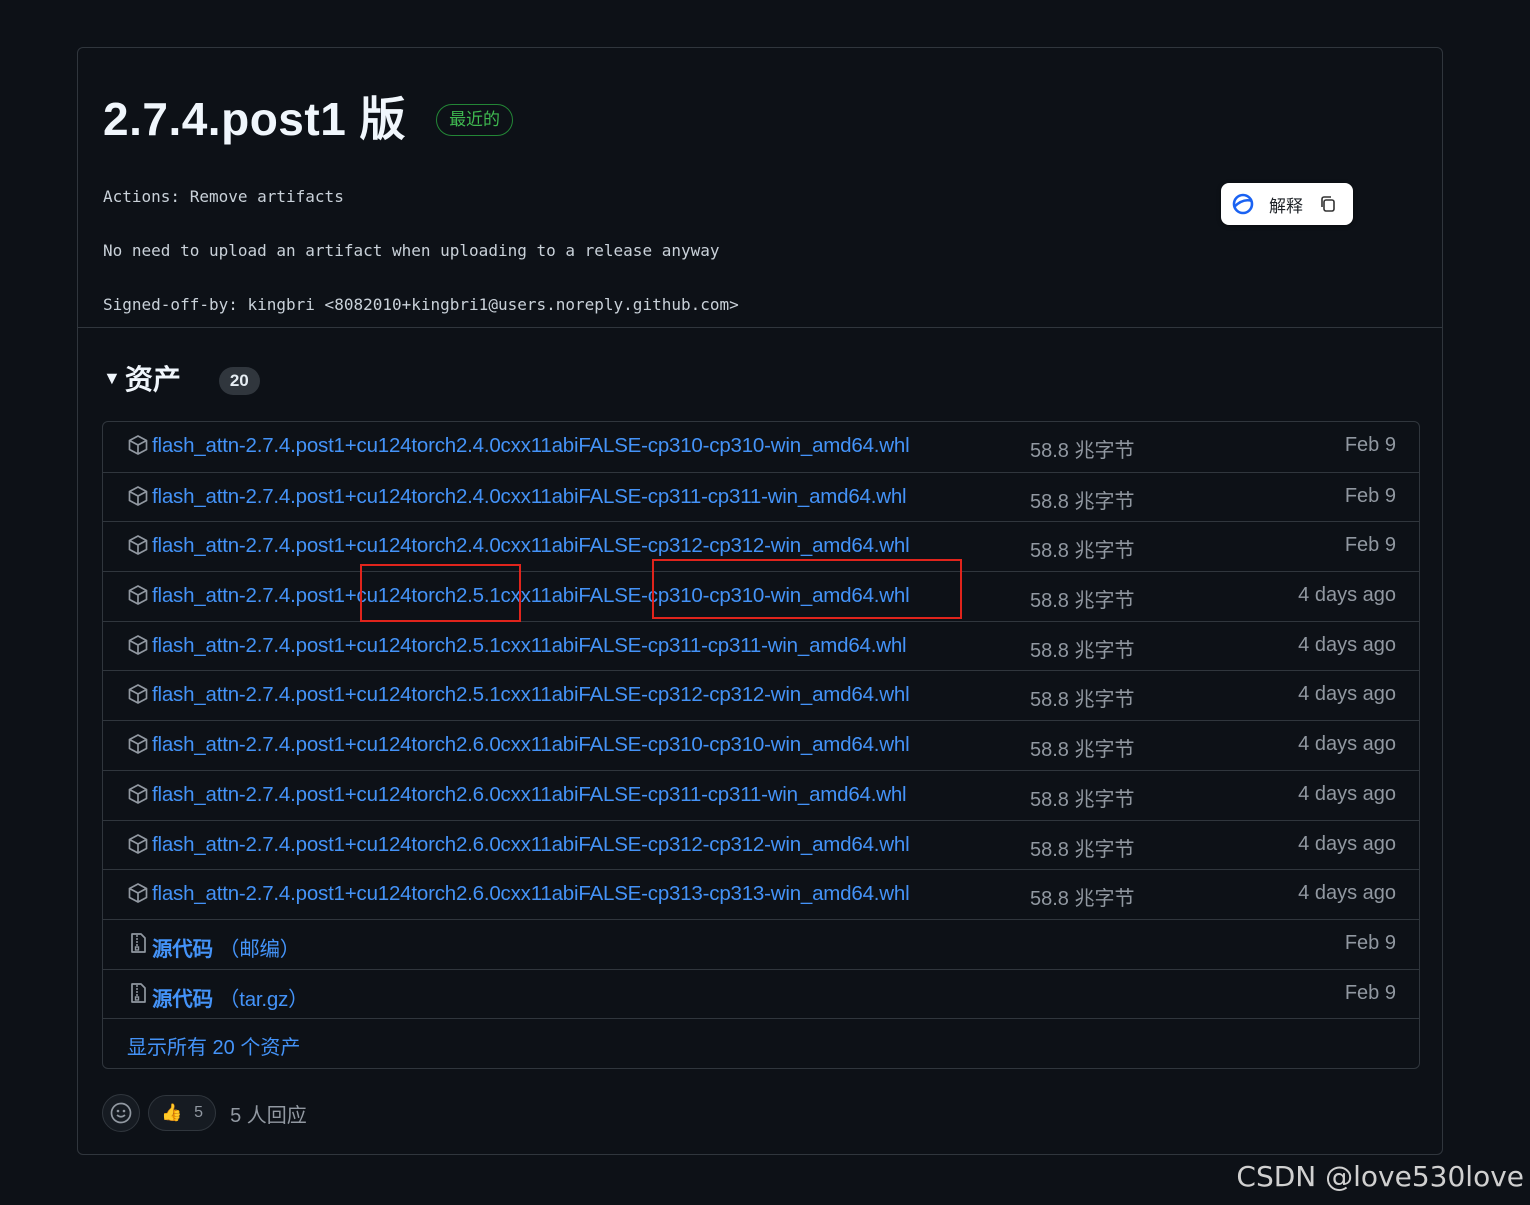 The height and width of the screenshot is (1205, 1530). What do you see at coordinates (761, 943) in the screenshot?
I see `source-row: 源代码 （邮编） Feb 9` at bounding box center [761, 943].